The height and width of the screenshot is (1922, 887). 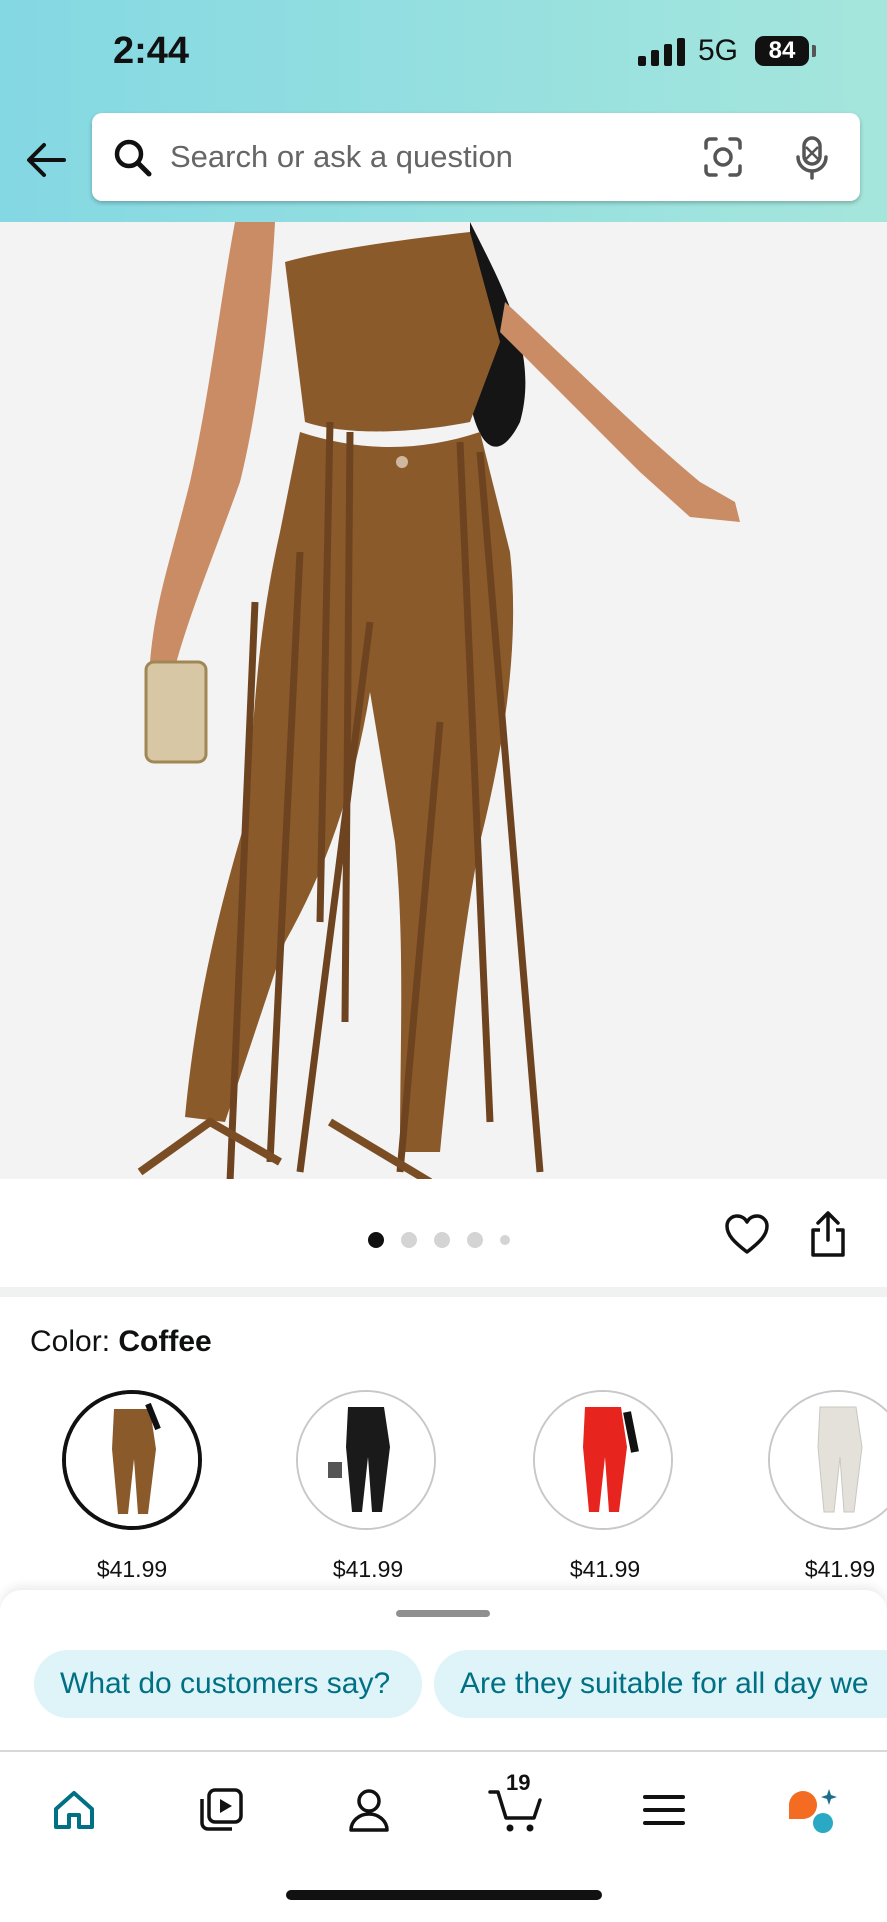 What do you see at coordinates (151, 51) in the screenshot?
I see `status-time: 2:44` at bounding box center [151, 51].